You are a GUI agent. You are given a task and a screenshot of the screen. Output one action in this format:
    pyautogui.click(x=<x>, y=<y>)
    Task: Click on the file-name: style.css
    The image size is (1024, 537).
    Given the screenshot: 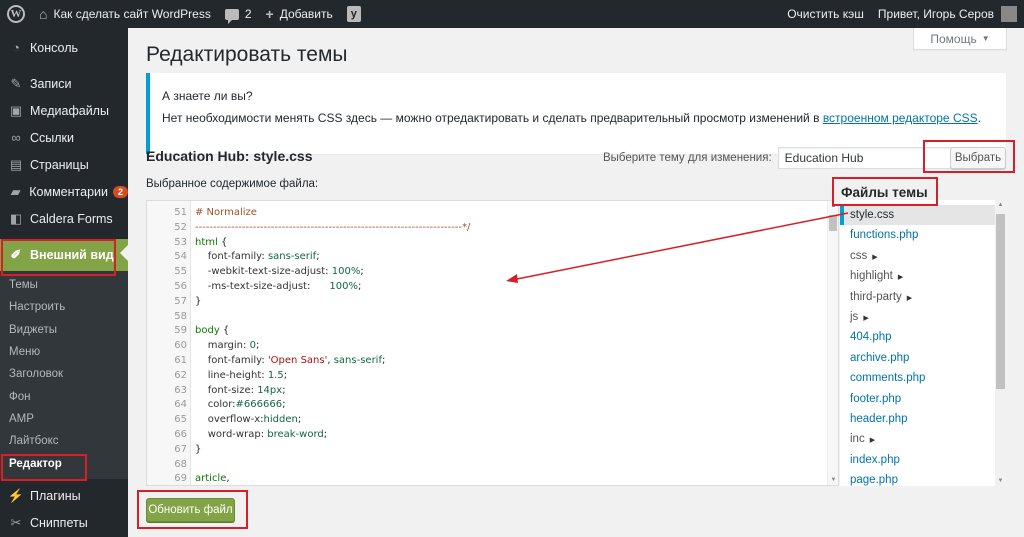 What is the action you would take?
    pyautogui.click(x=872, y=215)
    